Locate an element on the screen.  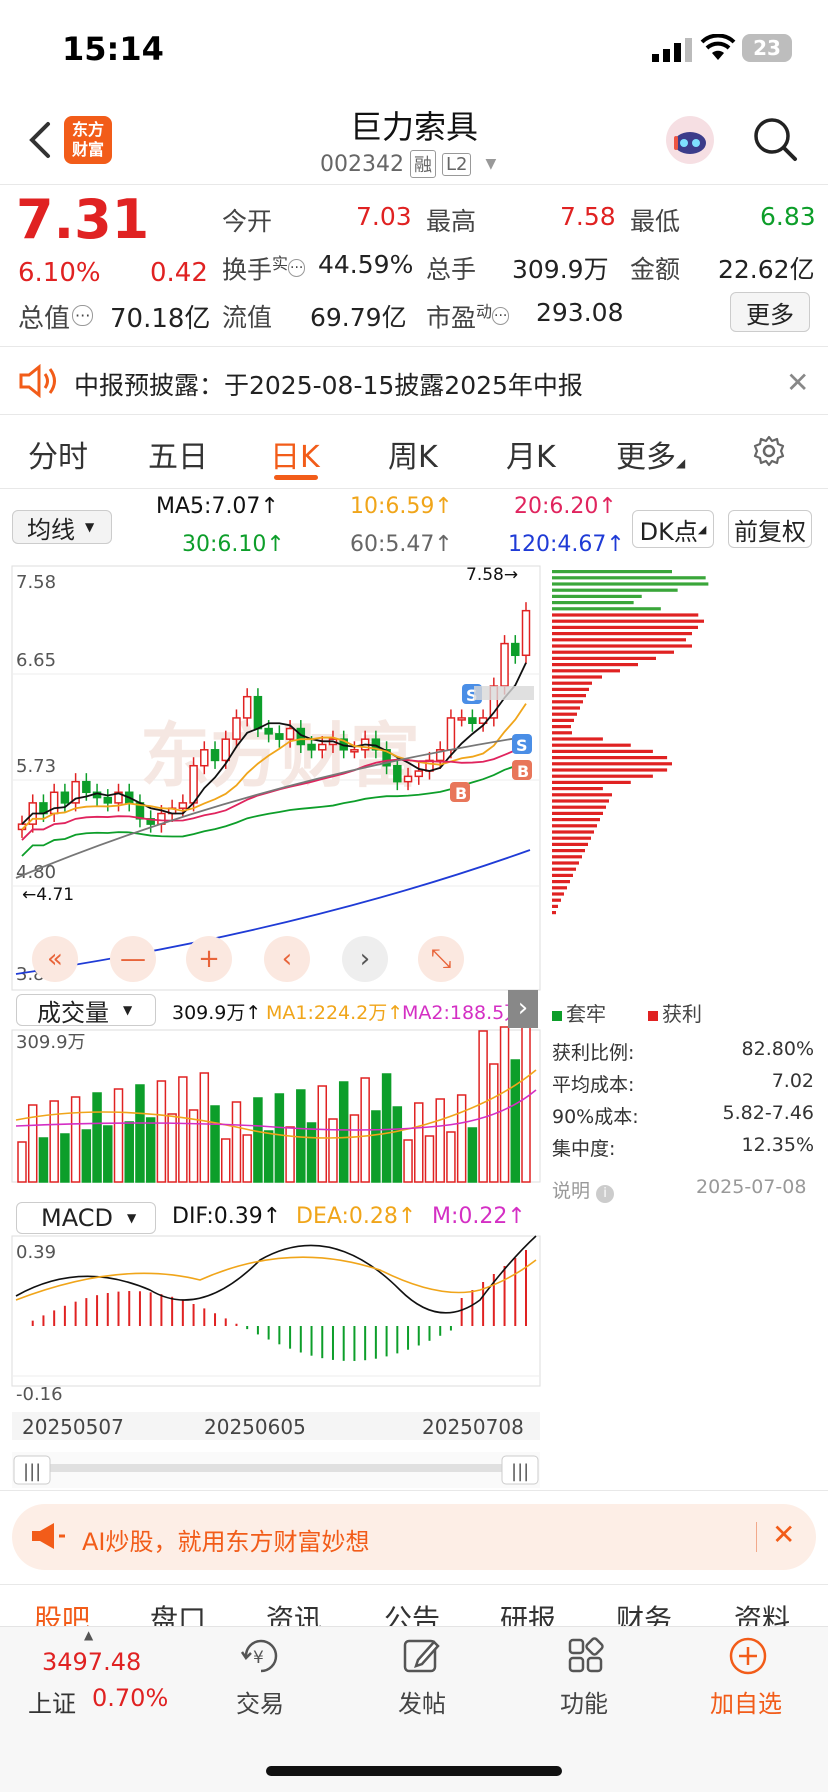
battery-icon: 23 is located at coordinates (767, 48).